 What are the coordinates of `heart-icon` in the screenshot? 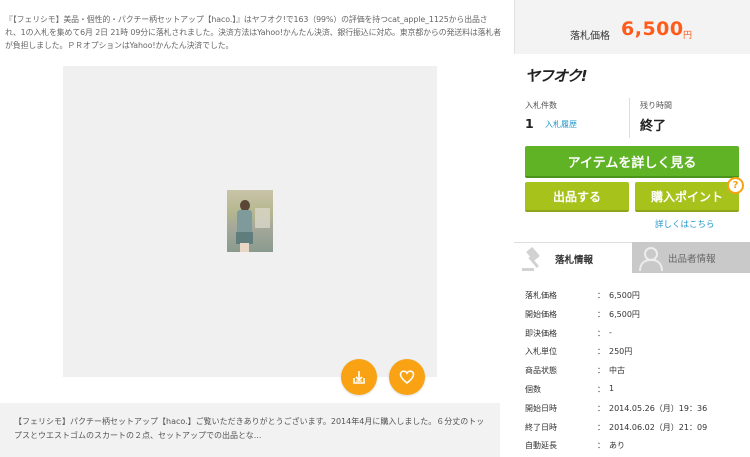 It's located at (407, 377).